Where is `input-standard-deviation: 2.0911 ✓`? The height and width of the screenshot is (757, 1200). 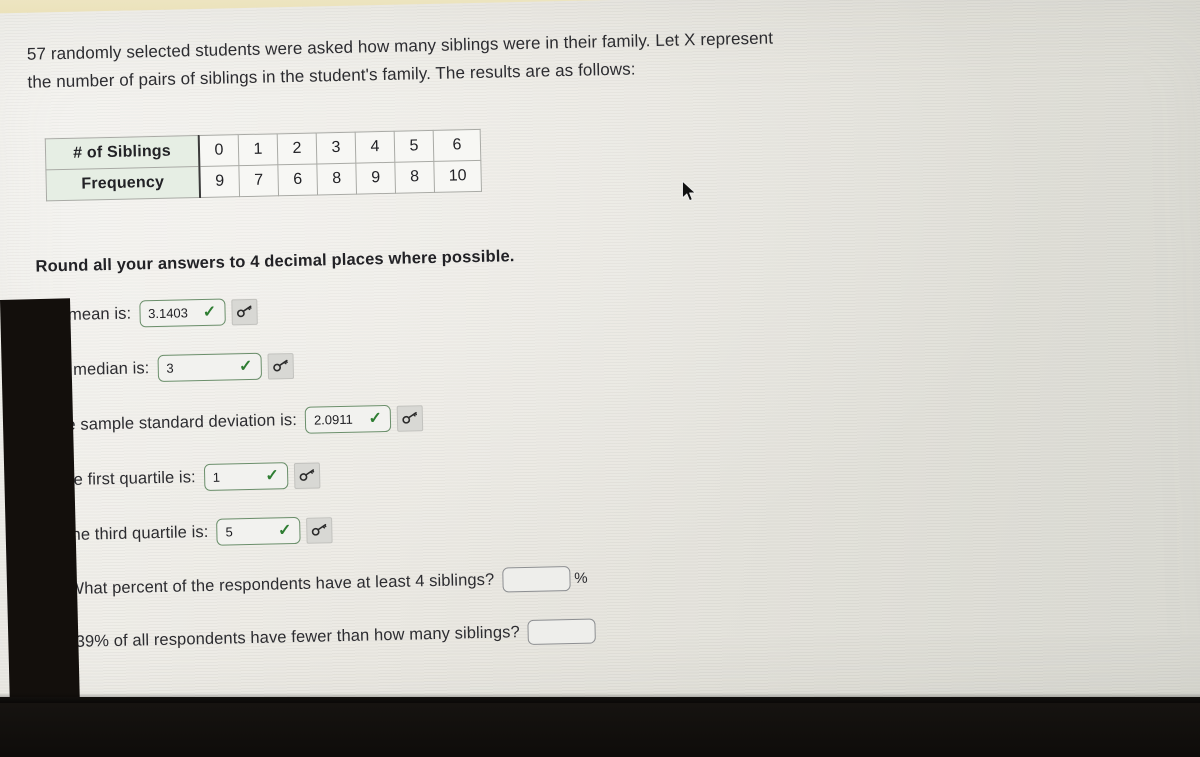 input-standard-deviation: 2.0911 ✓ is located at coordinates (348, 419).